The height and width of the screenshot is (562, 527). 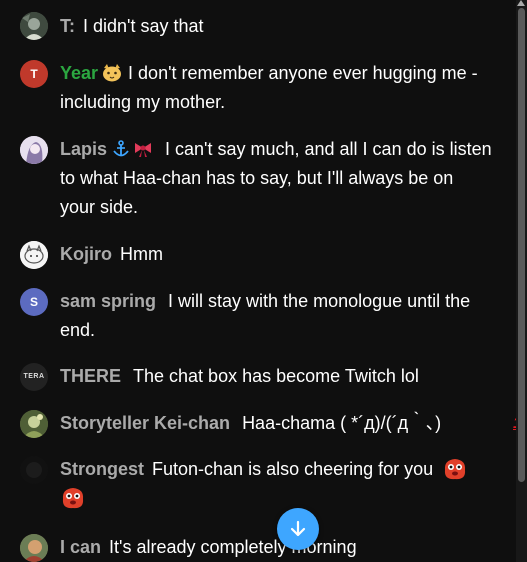 I want to click on ribbon-emoji, so click(x=143, y=150).